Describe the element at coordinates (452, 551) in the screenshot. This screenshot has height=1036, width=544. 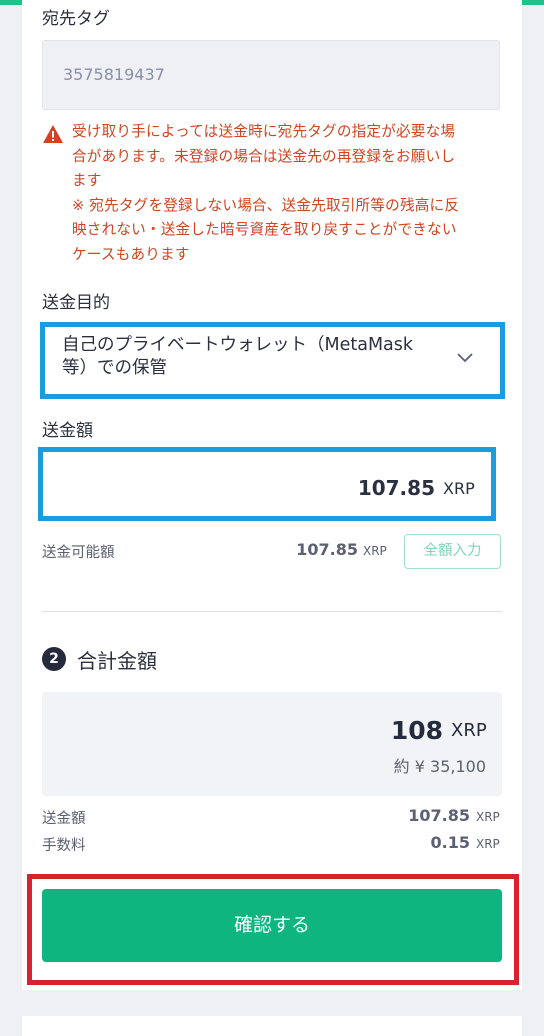
I see `fill-all-button: 全額入力` at that location.